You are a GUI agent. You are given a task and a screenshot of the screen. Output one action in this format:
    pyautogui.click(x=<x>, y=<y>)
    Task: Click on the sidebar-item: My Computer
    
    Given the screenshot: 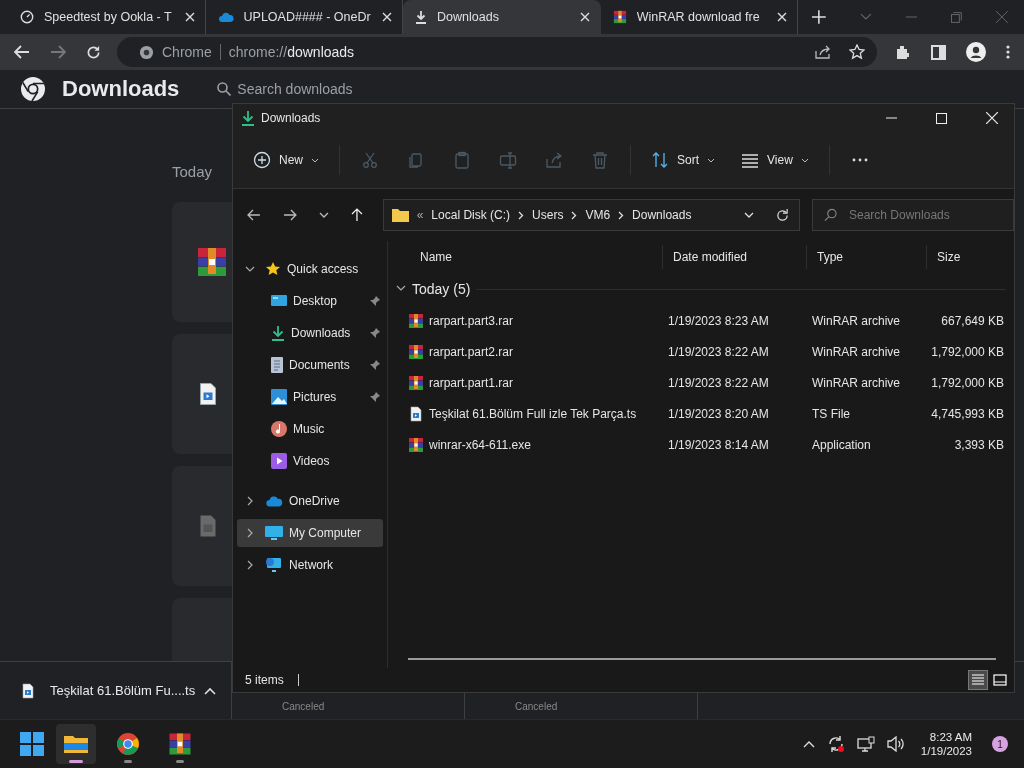 What is the action you would take?
    pyautogui.click(x=310, y=533)
    